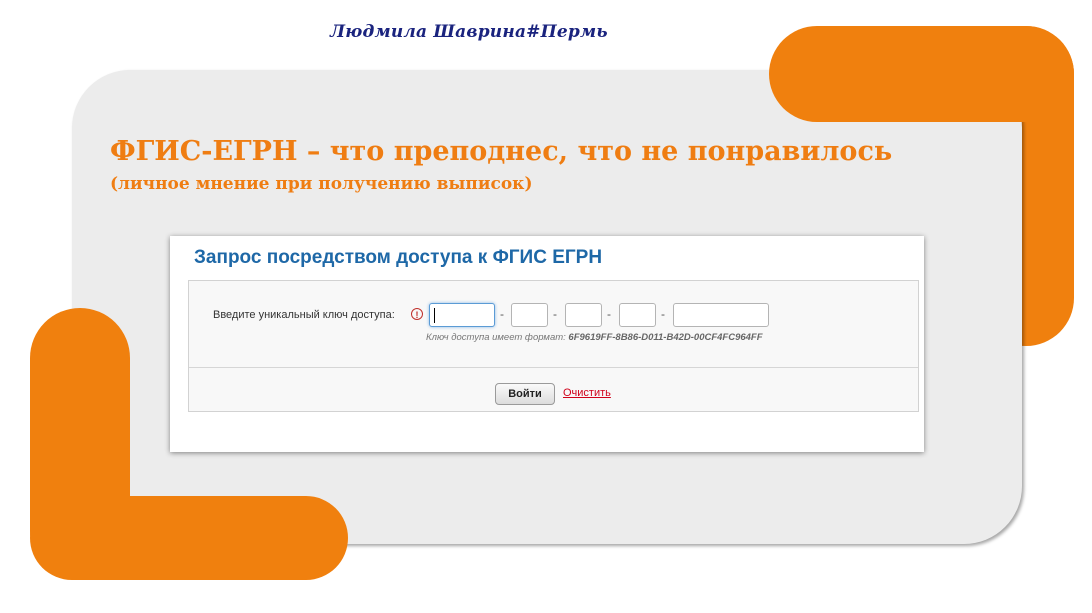 Image resolution: width=1092 pixels, height=613 pixels. What do you see at coordinates (417, 314) in the screenshot?
I see `info-icon: !` at bounding box center [417, 314].